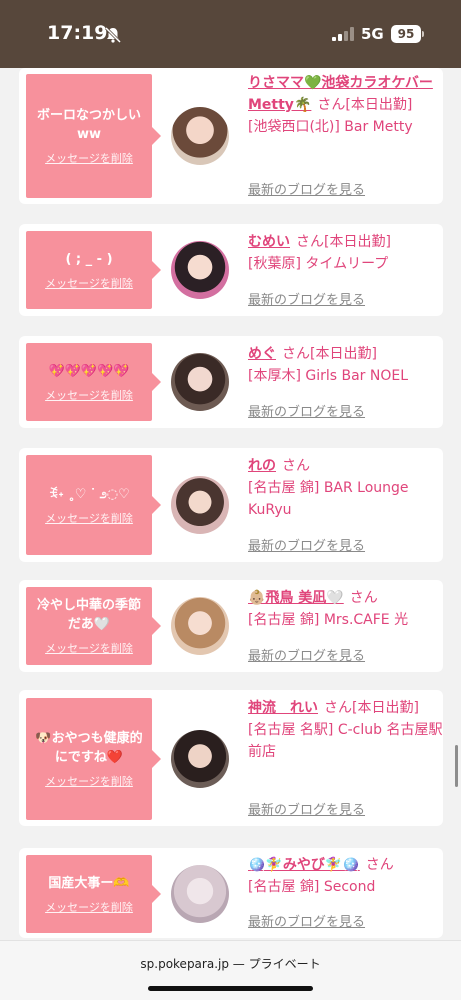 This screenshot has height=1000, width=461. I want to click on cast-info: れの さん [名古屋 錦] BAR Lounge KuRyu, so click(345, 488).